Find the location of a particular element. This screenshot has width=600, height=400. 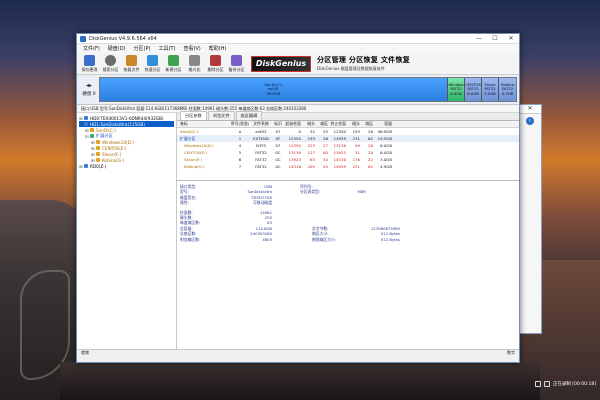

delete-partition-button: 删除分区 is located at coordinates (215, 64).